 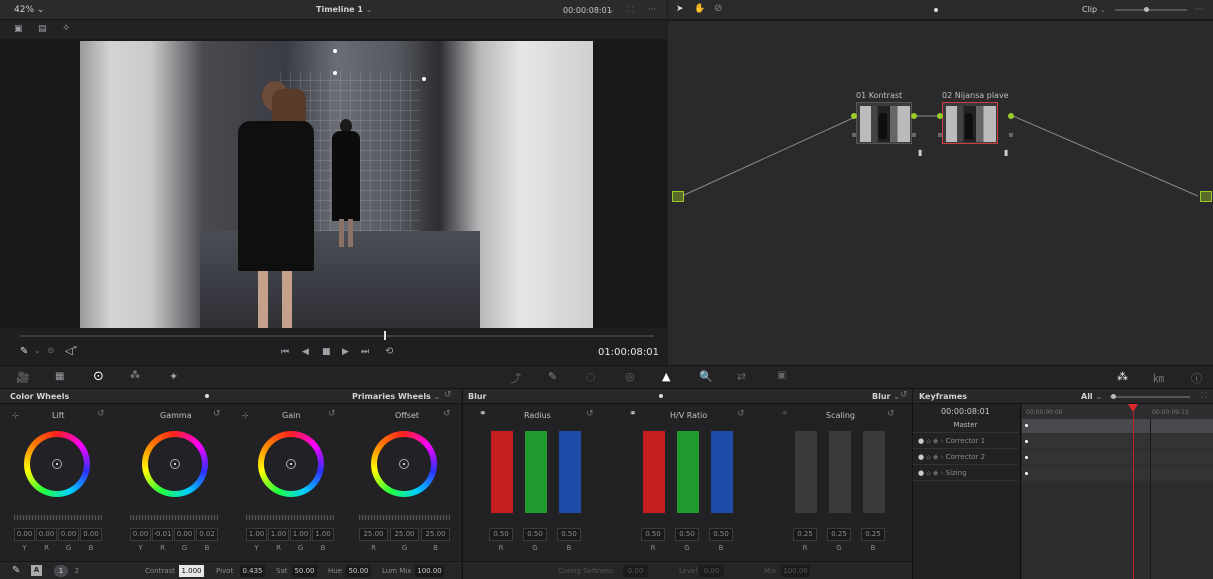 I want to click on hv-b-slider, so click(x=722, y=472).